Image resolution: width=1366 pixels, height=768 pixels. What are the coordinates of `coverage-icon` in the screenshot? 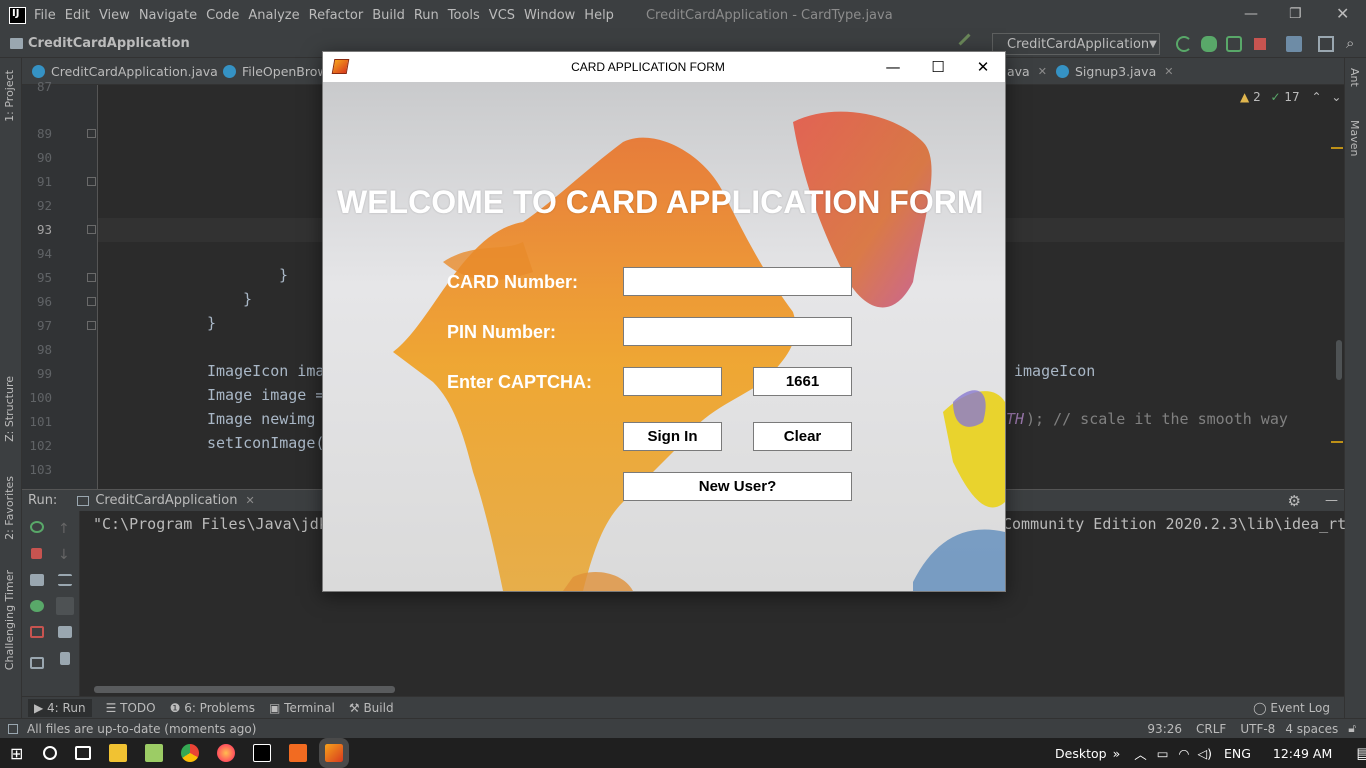 It's located at (1234, 44).